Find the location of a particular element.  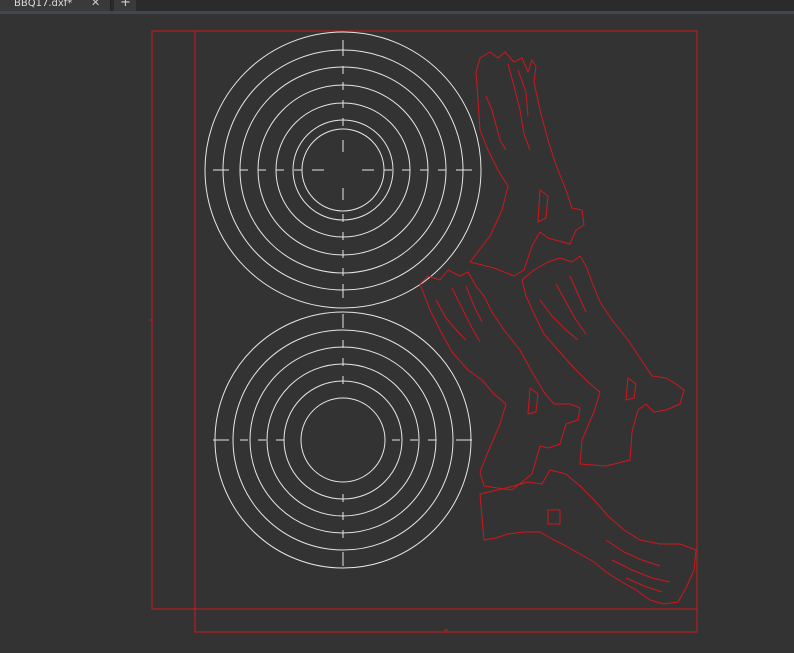

close-icon: ✕ is located at coordinates (95, 4).